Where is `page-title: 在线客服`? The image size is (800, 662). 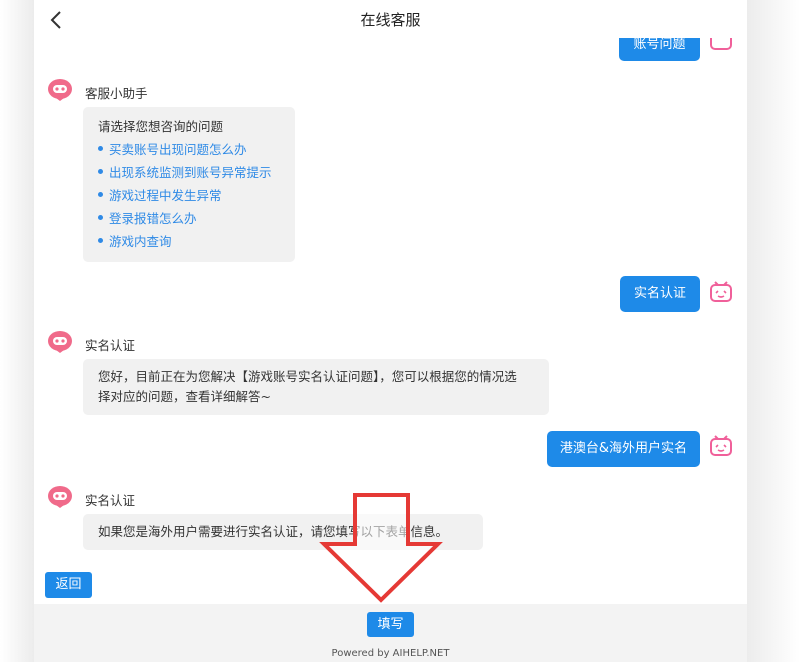
page-title: 在线客服 is located at coordinates (390, 20).